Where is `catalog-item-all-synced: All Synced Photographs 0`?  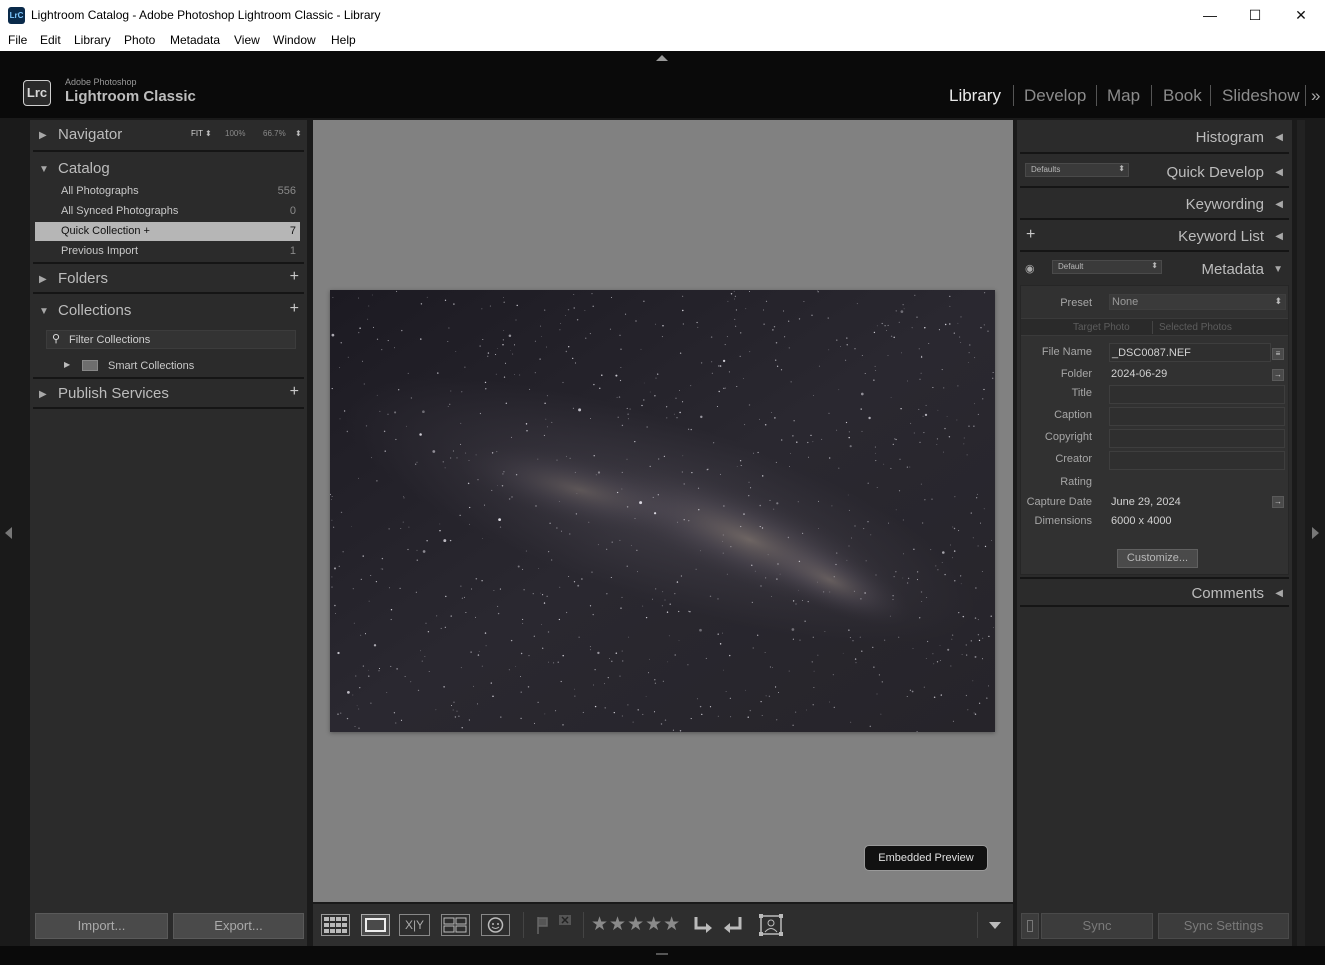
catalog-item-all-synced: All Synced Photographs 0 is located at coordinates (167, 211).